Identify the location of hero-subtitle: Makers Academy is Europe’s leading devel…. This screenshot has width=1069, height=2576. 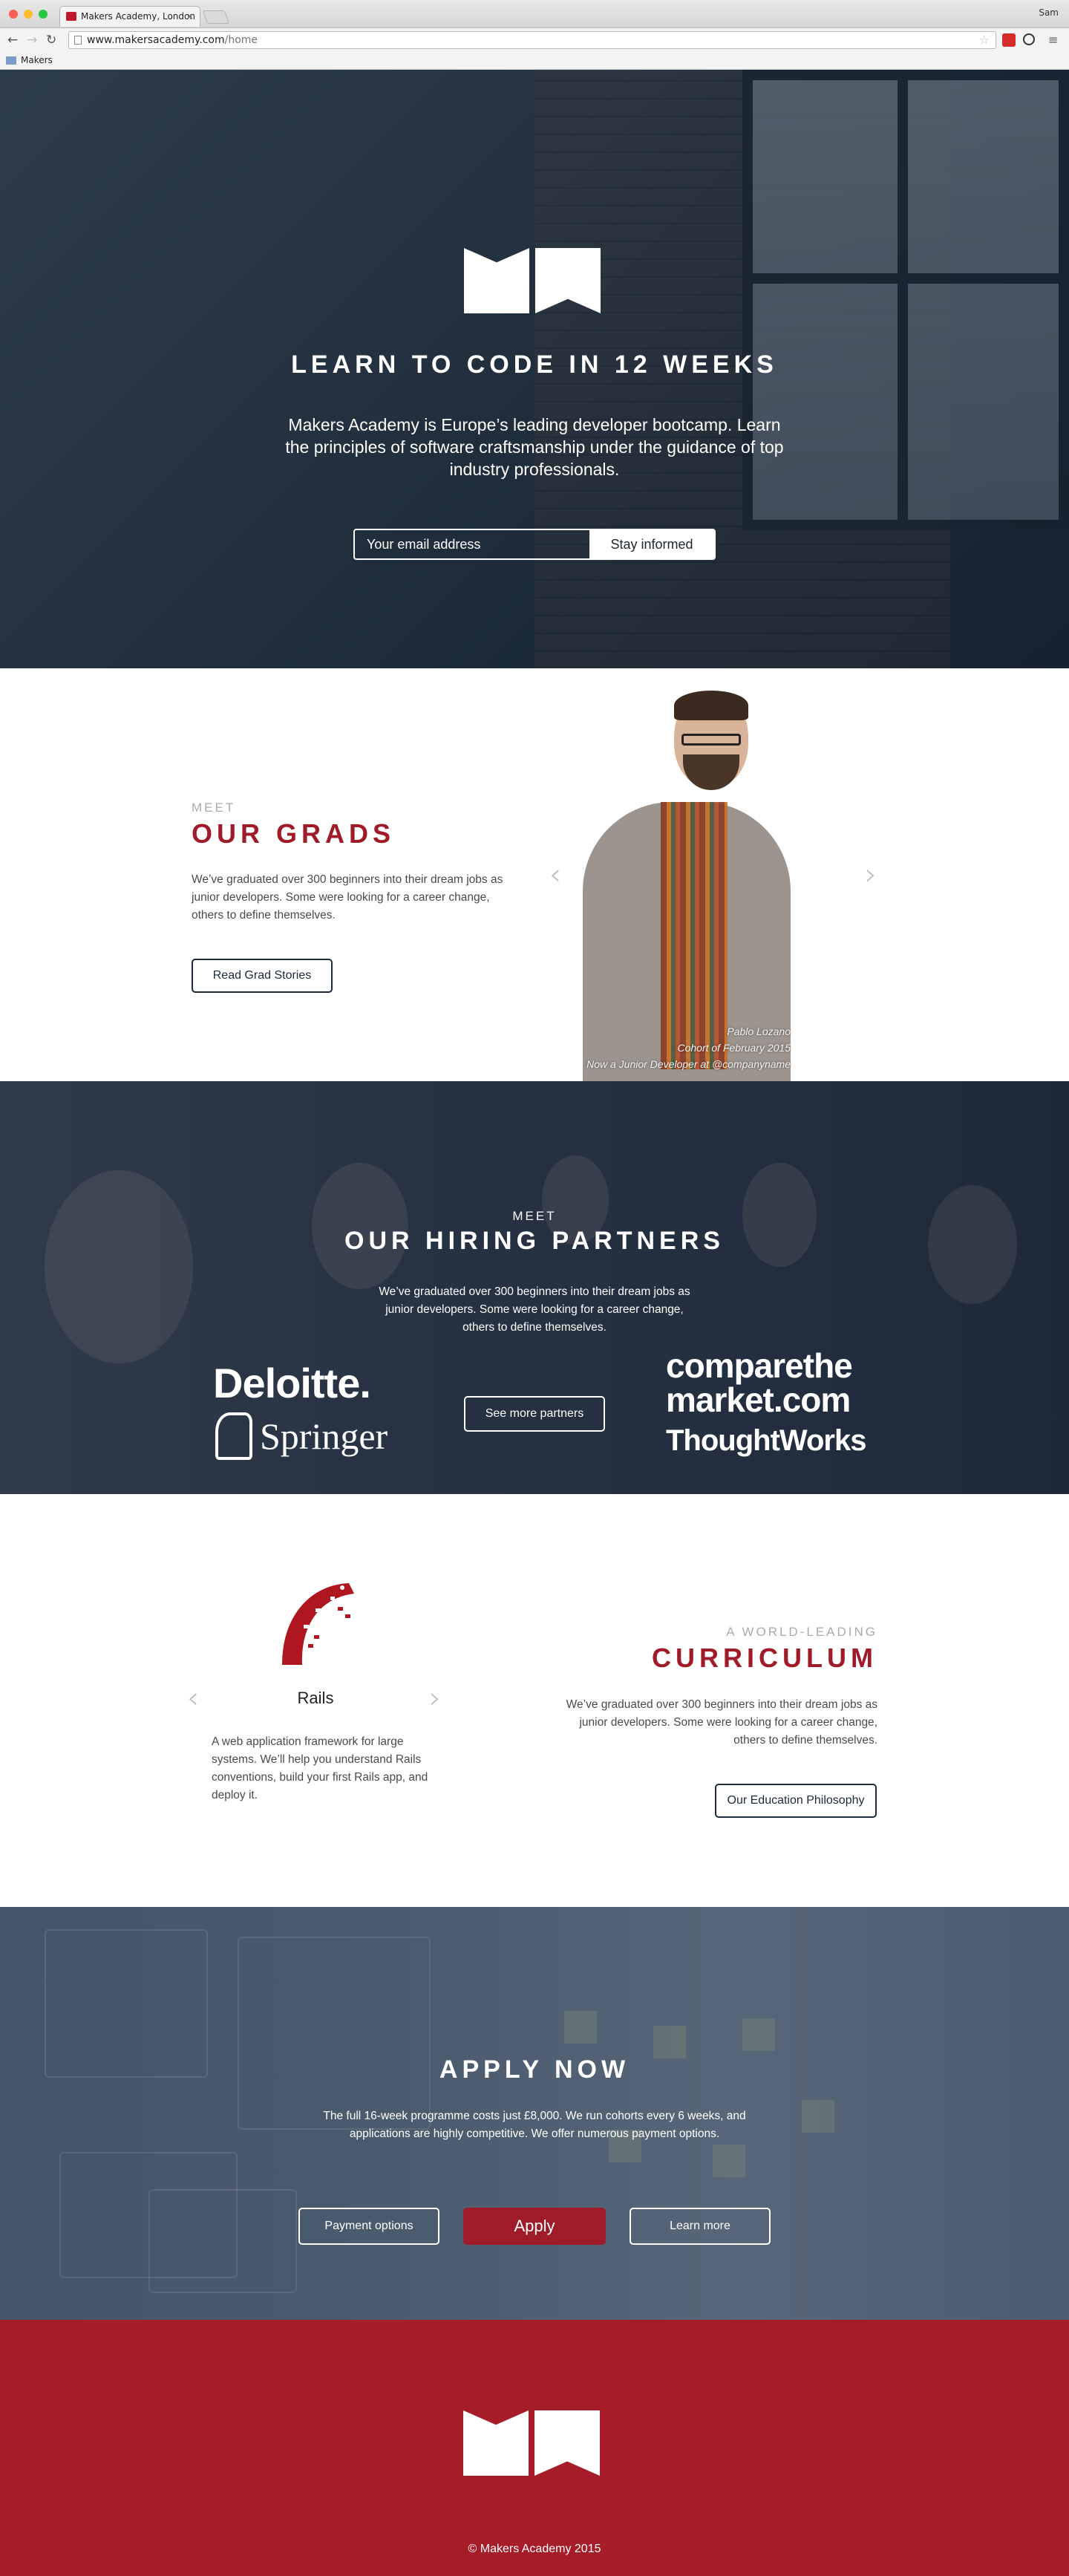
(534, 447).